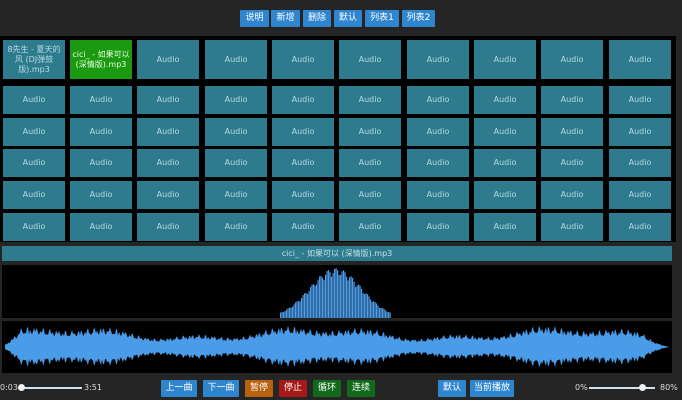 This screenshot has height=400, width=682. Describe the element at coordinates (348, 18) in the screenshot. I see `default-list-button: 默认` at that location.